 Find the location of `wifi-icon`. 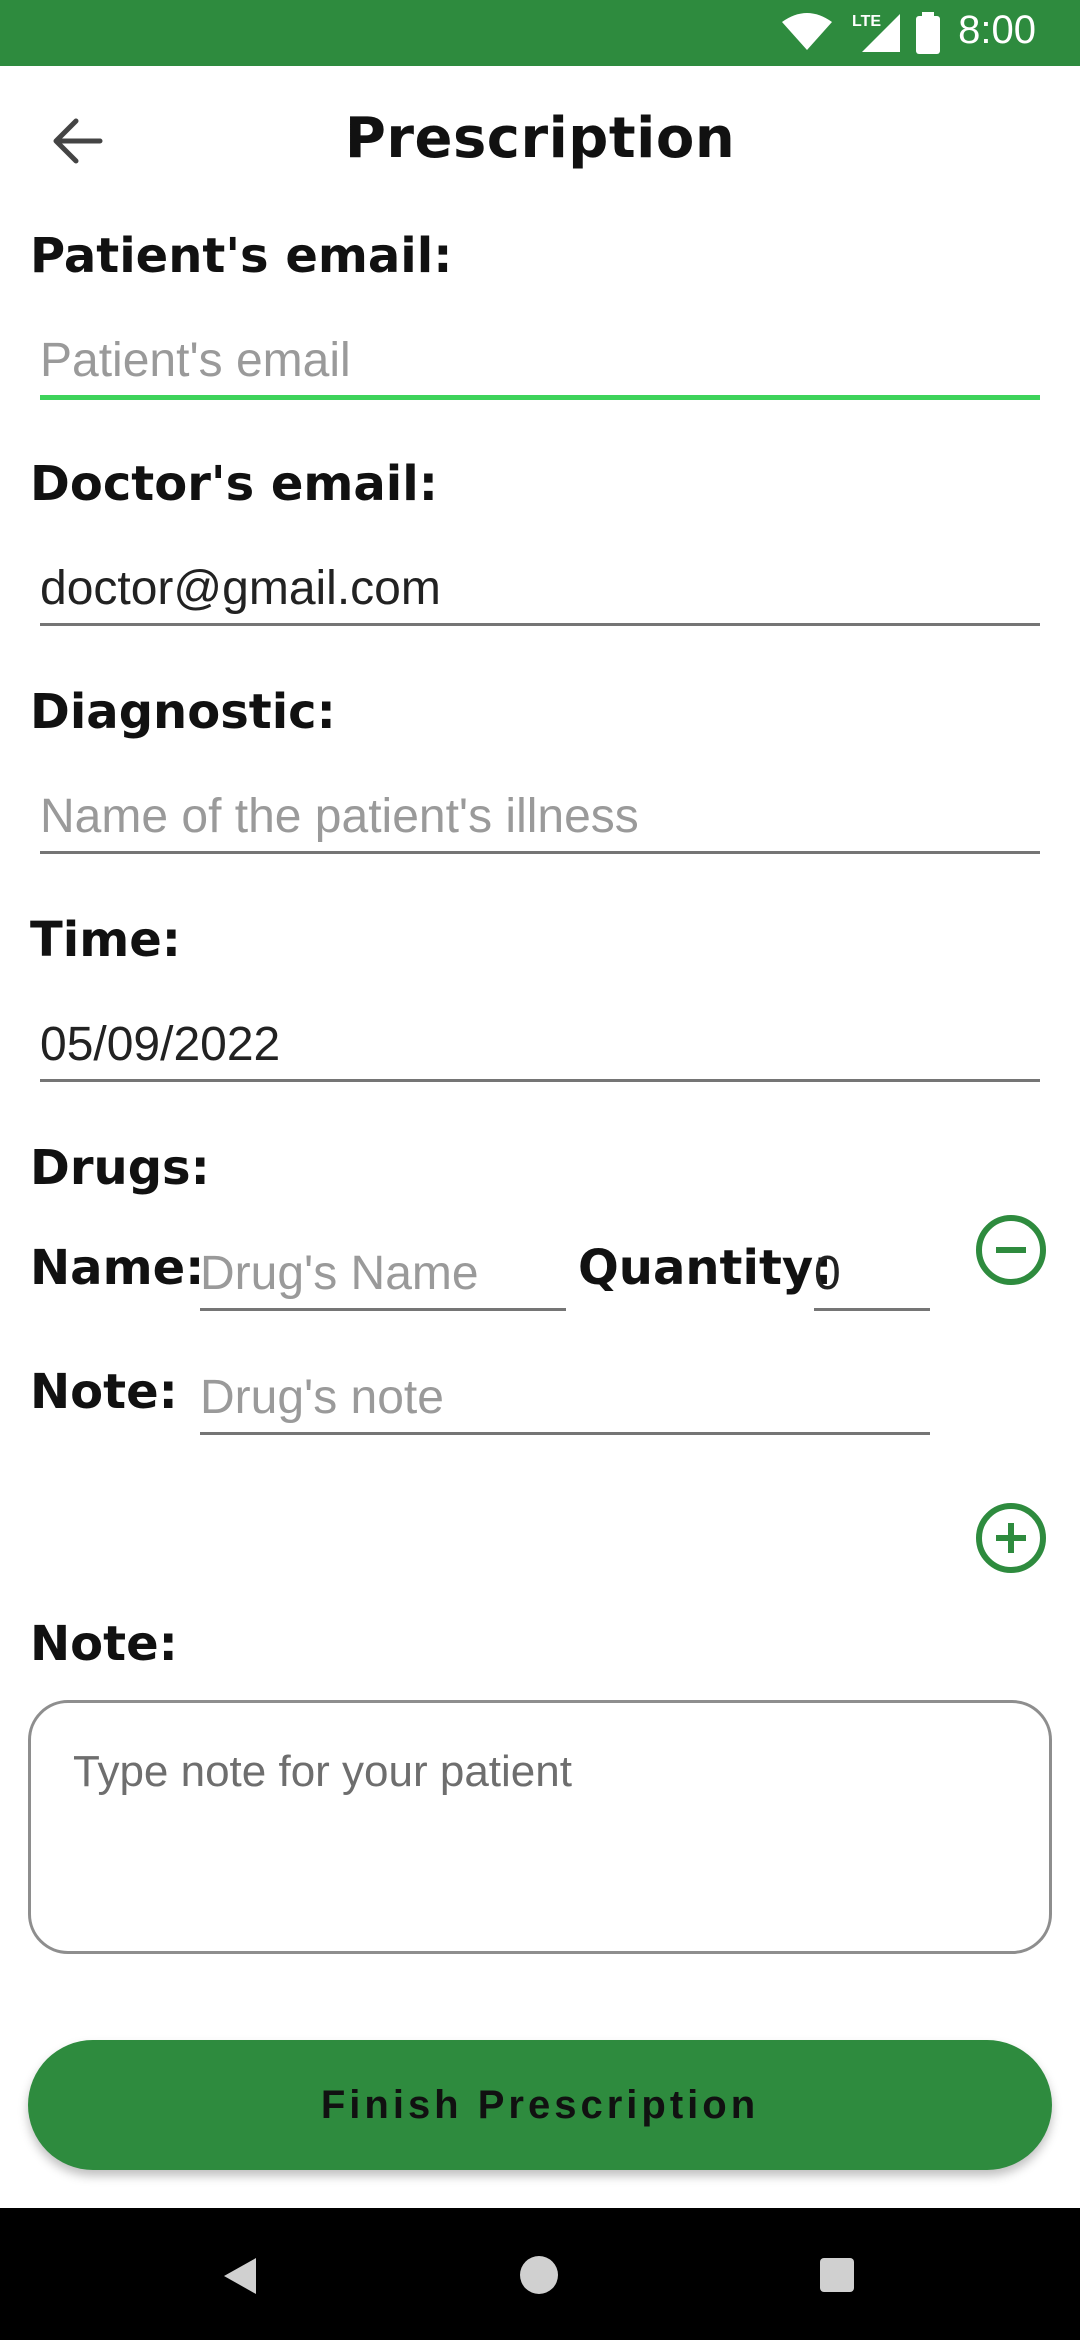

wifi-icon is located at coordinates (807, 31).